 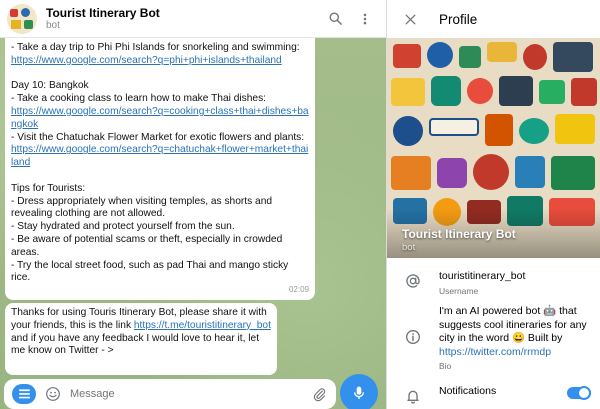 I want to click on bio-label: Bio, so click(x=445, y=366).